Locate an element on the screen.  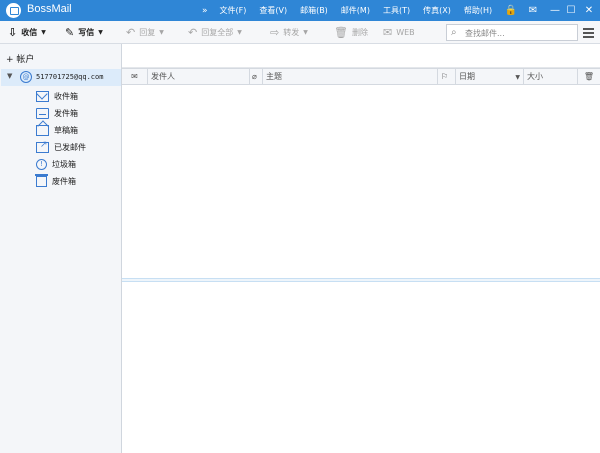
column-flag: ⚐ is located at coordinates (447, 76).